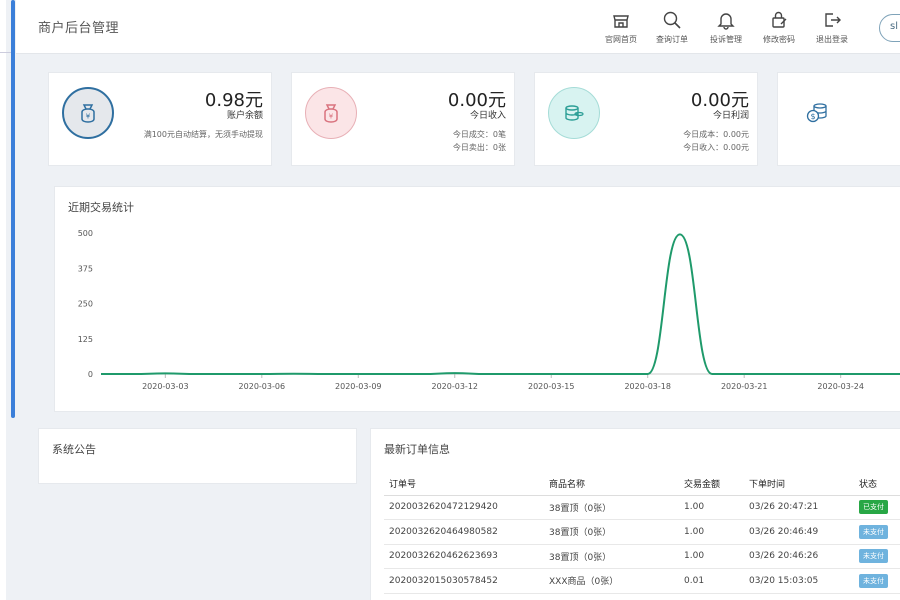 The image size is (900, 600). What do you see at coordinates (458, 27) in the screenshot?
I see `top-bar: 商户后台管理 官网首页 查询订单 投诉管理 修改密码 退出登录 sl` at bounding box center [458, 27].